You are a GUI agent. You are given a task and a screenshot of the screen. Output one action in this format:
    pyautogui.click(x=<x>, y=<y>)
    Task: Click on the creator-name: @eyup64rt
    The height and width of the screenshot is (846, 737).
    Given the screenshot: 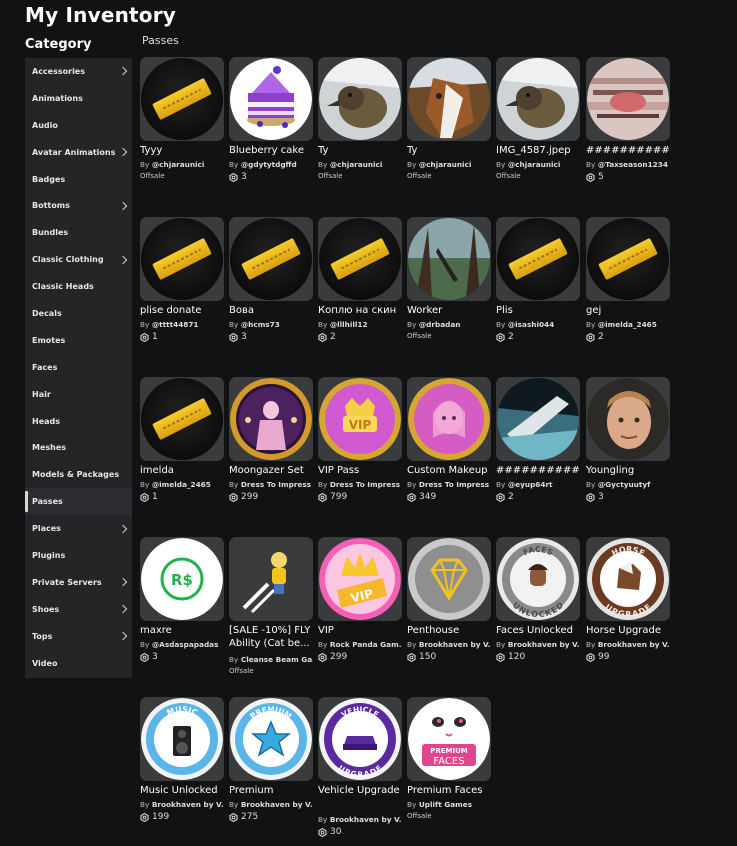 What is the action you would take?
    pyautogui.click(x=530, y=484)
    